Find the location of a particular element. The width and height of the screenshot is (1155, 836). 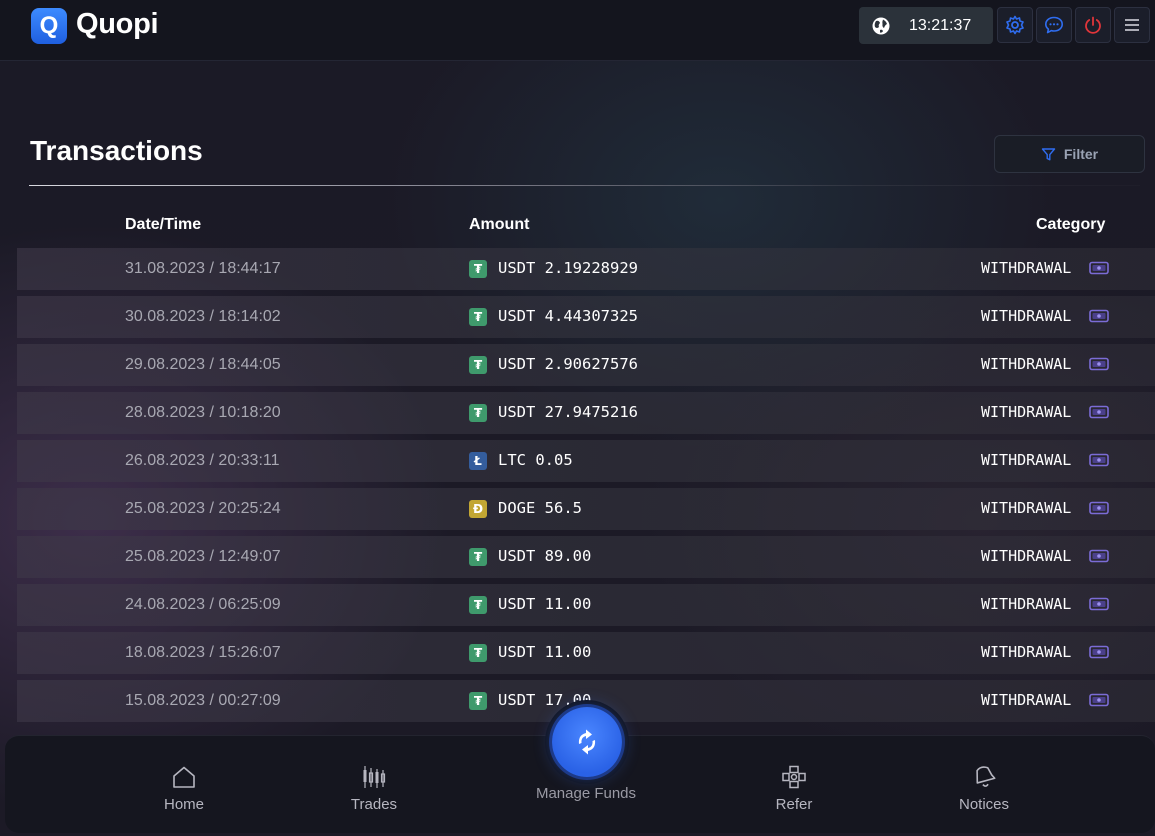

chat-button is located at coordinates (1054, 25).